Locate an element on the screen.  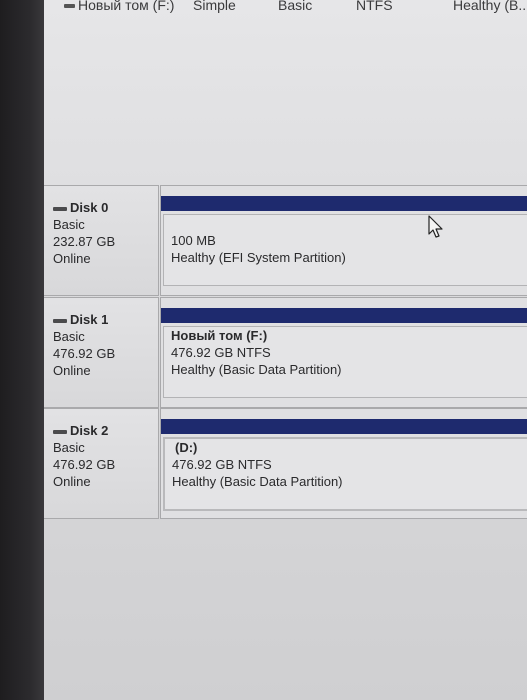
partition-name: (D:) is located at coordinates (186, 447).